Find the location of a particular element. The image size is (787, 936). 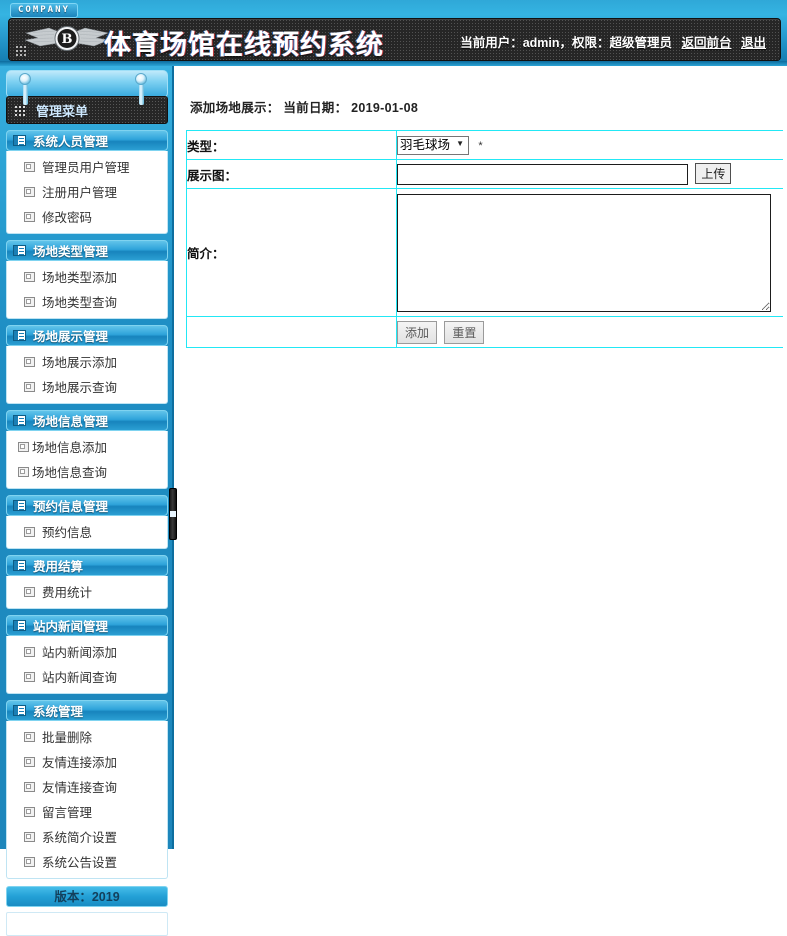

menu-group-label: 系统管理 is located at coordinates (58, 712).